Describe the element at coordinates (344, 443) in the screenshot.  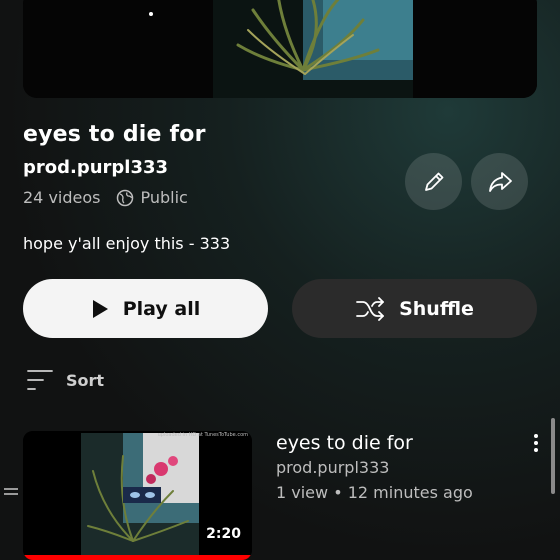
I see `video-title: eyes to die for` at that location.